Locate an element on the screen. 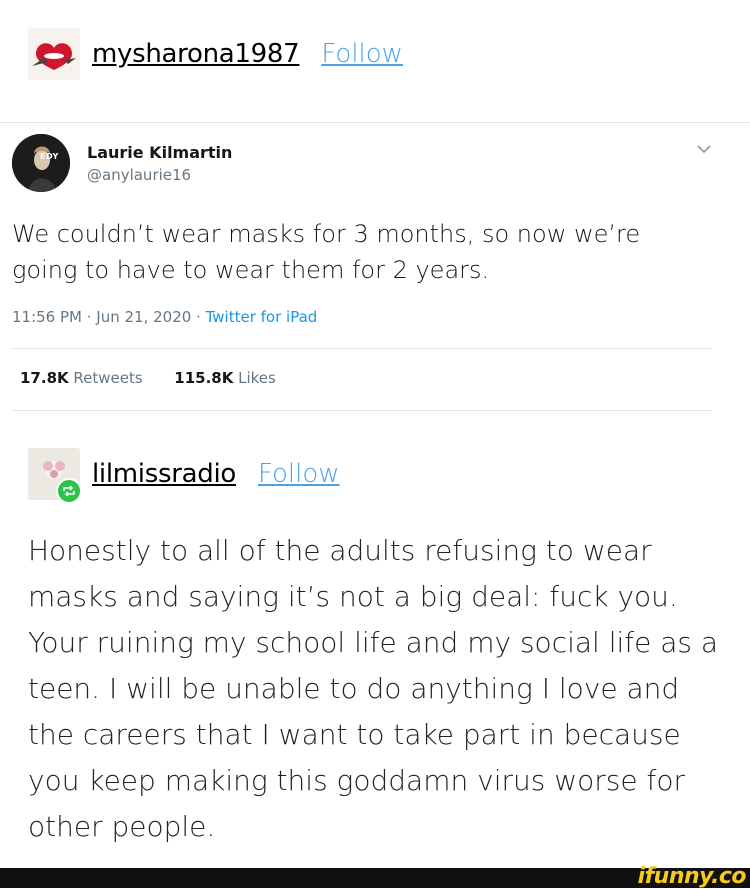 The height and width of the screenshot is (889, 750). tweet-avatar: EDY is located at coordinates (41, 163).